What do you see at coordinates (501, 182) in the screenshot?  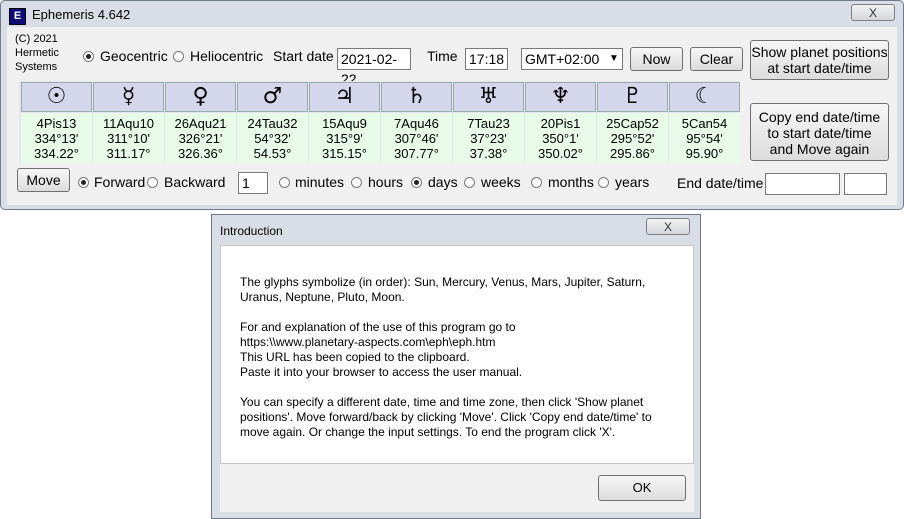 I see `weeks-label: weeks` at bounding box center [501, 182].